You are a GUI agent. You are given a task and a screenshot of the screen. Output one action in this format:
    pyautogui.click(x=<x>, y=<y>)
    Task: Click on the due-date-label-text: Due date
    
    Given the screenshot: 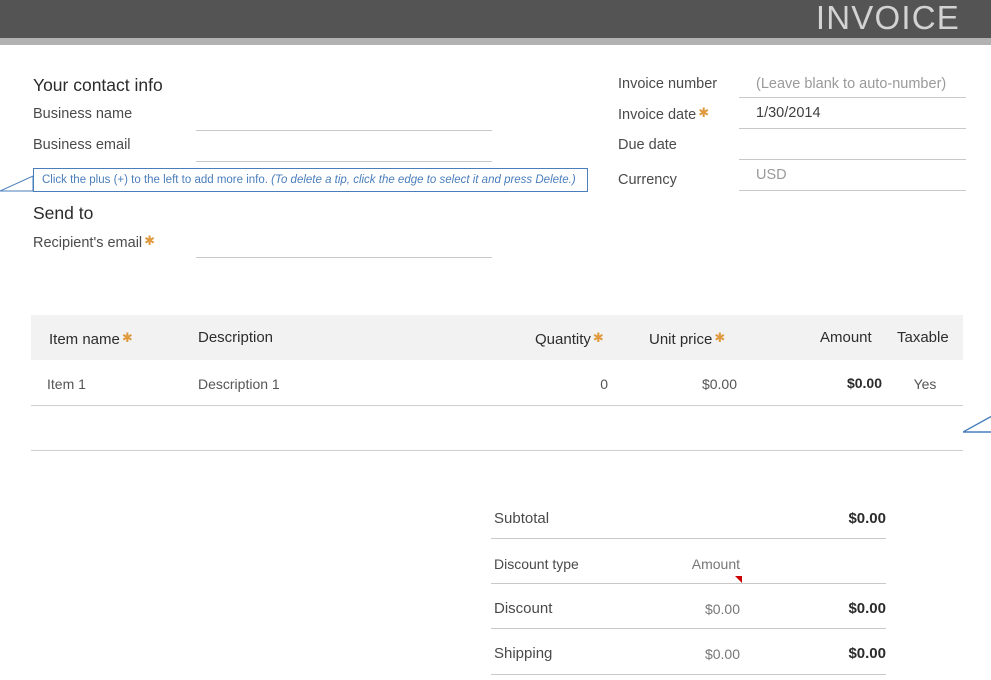 What is the action you would take?
    pyautogui.click(x=647, y=145)
    